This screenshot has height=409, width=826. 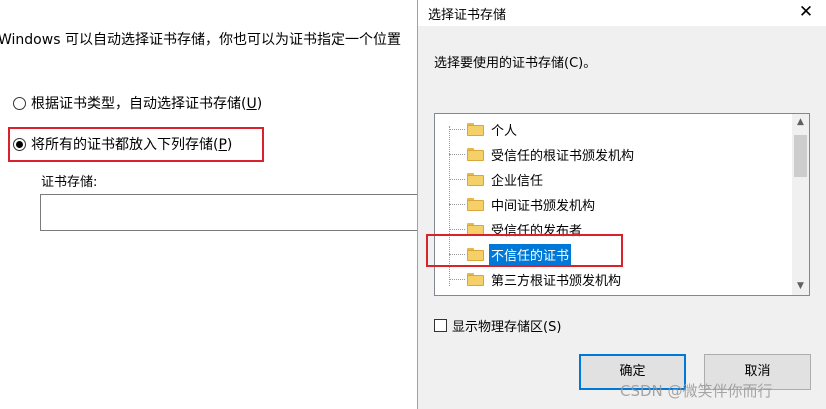 I want to click on radio-button, so click(x=19, y=103).